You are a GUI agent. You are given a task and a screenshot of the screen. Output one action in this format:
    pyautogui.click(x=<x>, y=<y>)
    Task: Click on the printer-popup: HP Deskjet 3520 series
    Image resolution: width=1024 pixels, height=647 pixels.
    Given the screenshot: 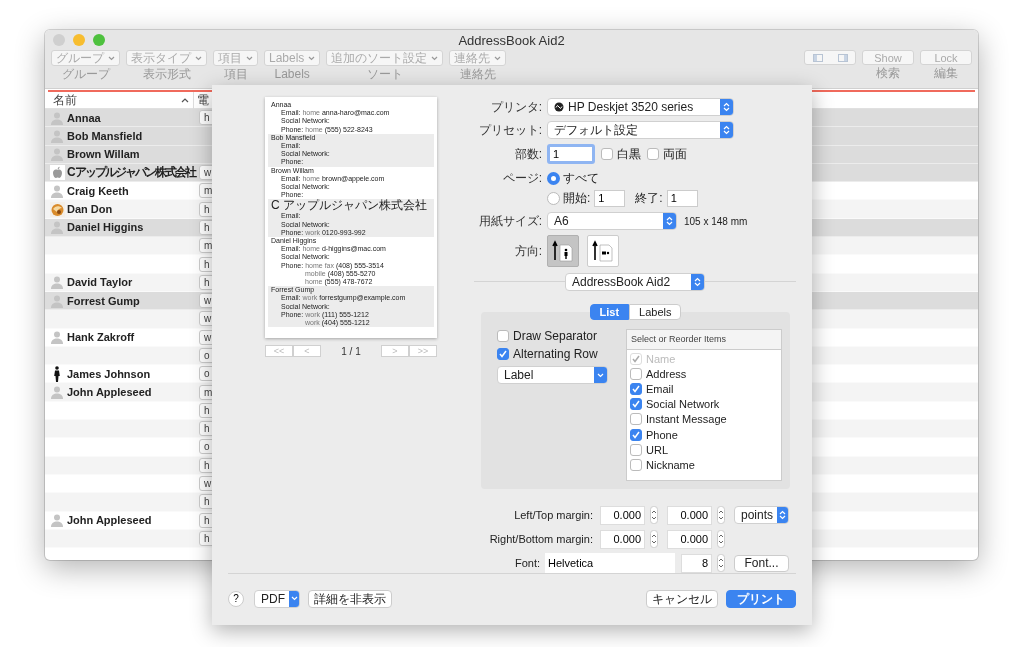 What is the action you would take?
    pyautogui.click(x=640, y=107)
    